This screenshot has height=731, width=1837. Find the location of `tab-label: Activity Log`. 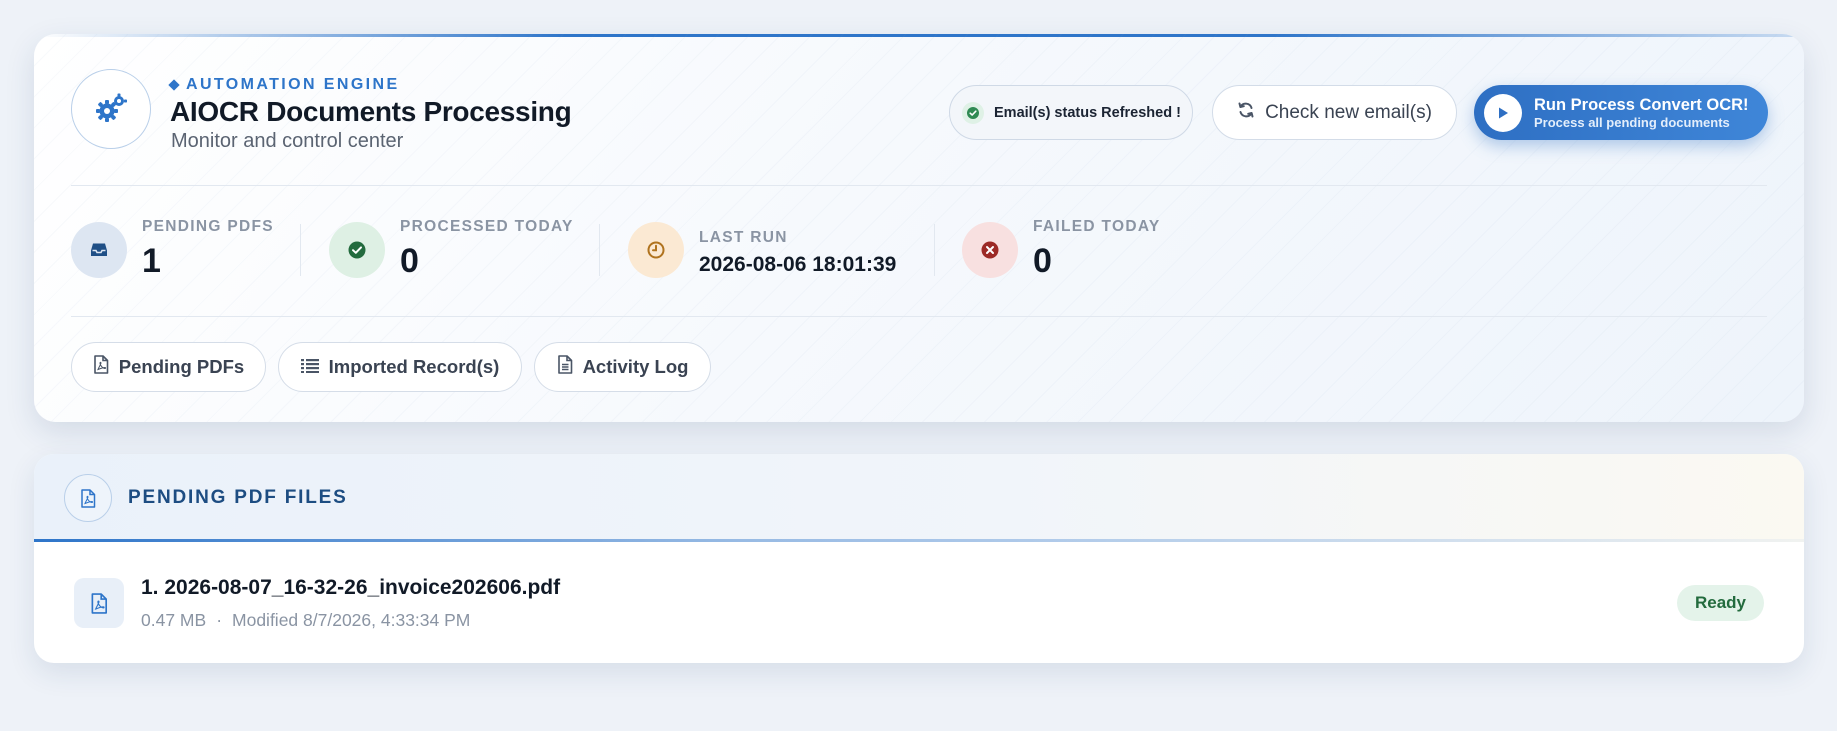

tab-label: Activity Log is located at coordinates (635, 366).